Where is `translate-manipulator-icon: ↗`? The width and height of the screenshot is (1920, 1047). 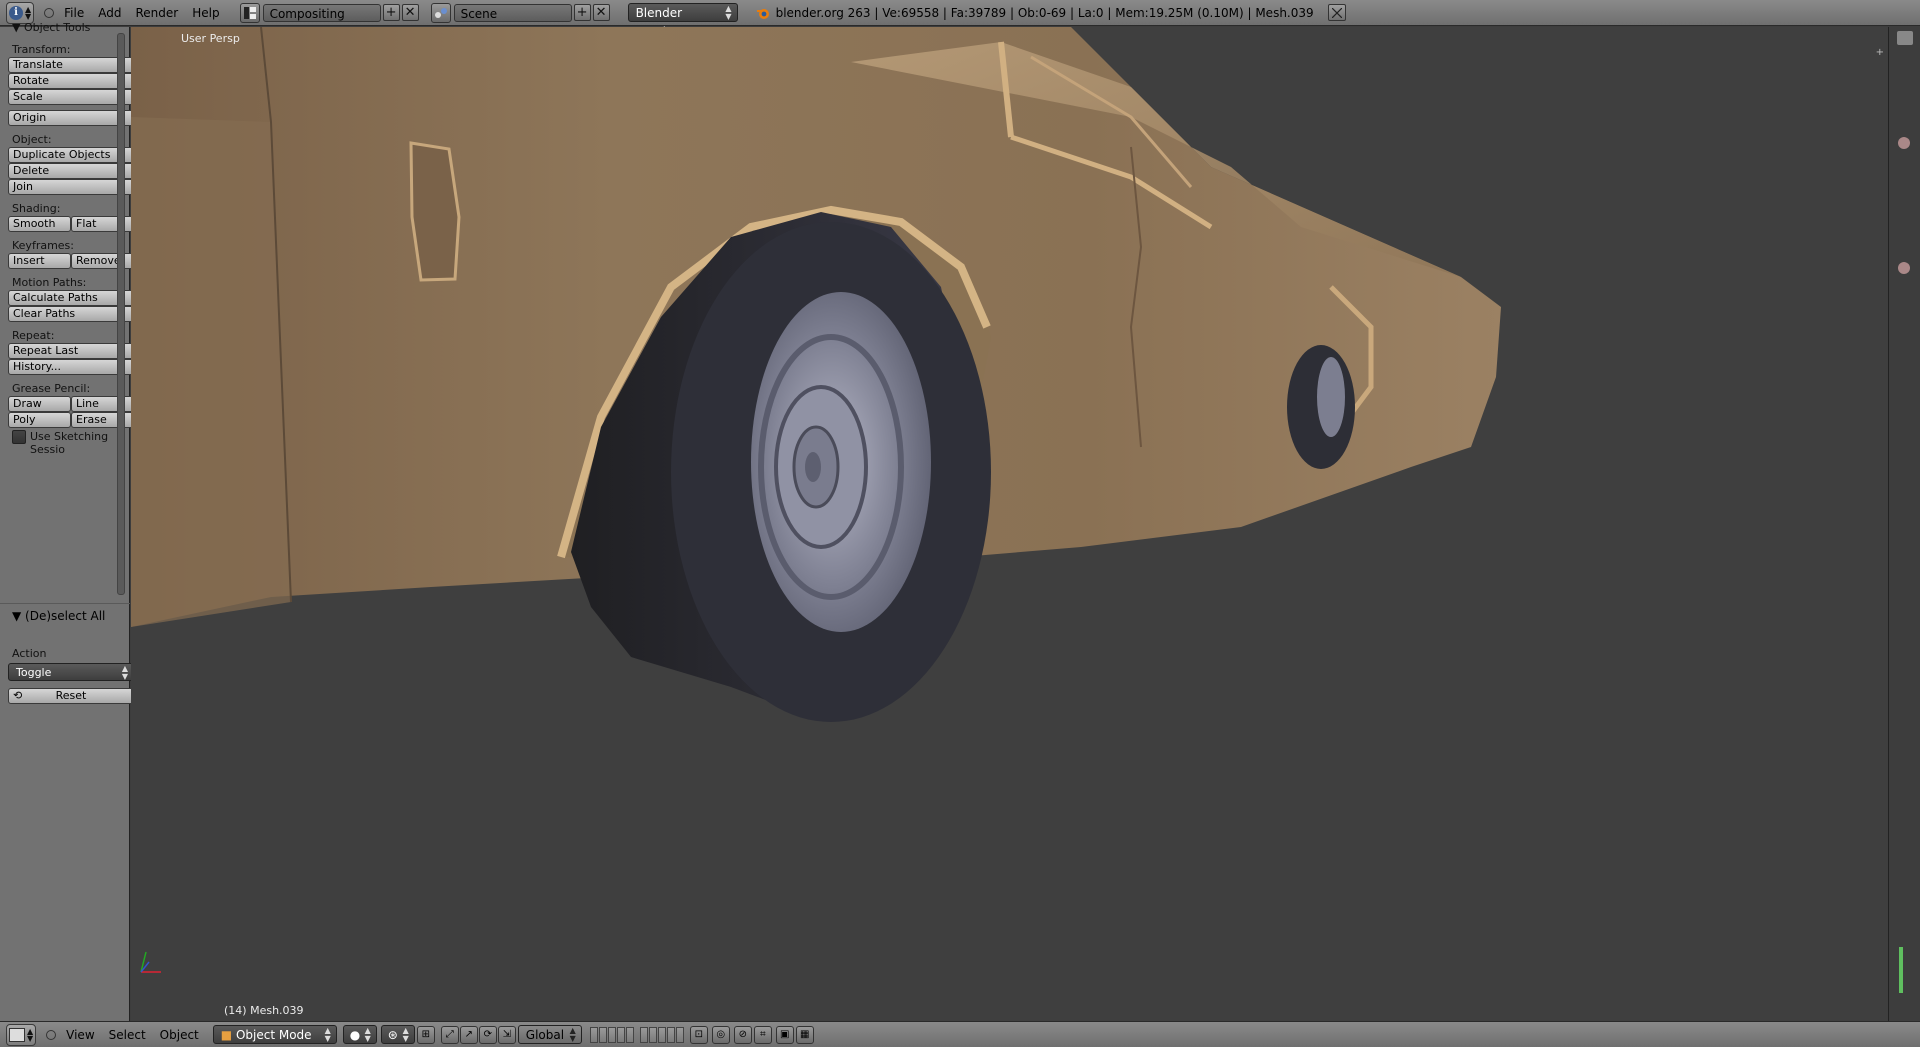 translate-manipulator-icon: ↗ is located at coordinates (468, 1034).